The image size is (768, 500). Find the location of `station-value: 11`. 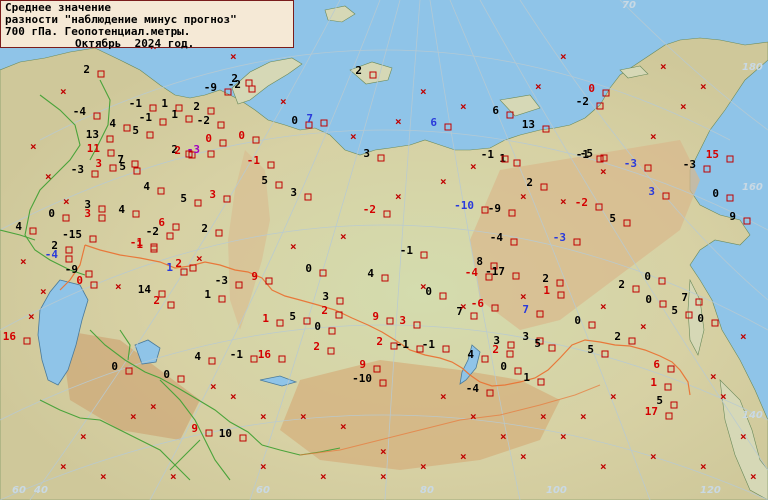

station-value: 11 is located at coordinates (94, 148).